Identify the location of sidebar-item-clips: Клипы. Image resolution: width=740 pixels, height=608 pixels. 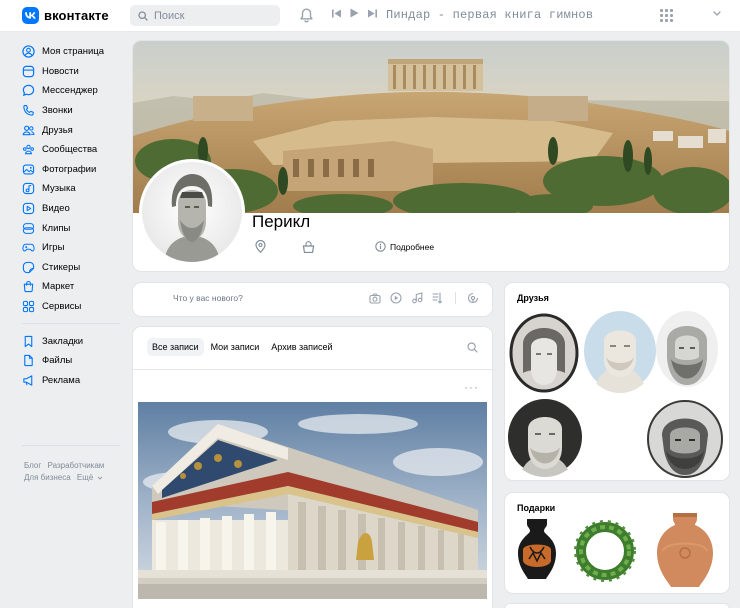
(73, 228).